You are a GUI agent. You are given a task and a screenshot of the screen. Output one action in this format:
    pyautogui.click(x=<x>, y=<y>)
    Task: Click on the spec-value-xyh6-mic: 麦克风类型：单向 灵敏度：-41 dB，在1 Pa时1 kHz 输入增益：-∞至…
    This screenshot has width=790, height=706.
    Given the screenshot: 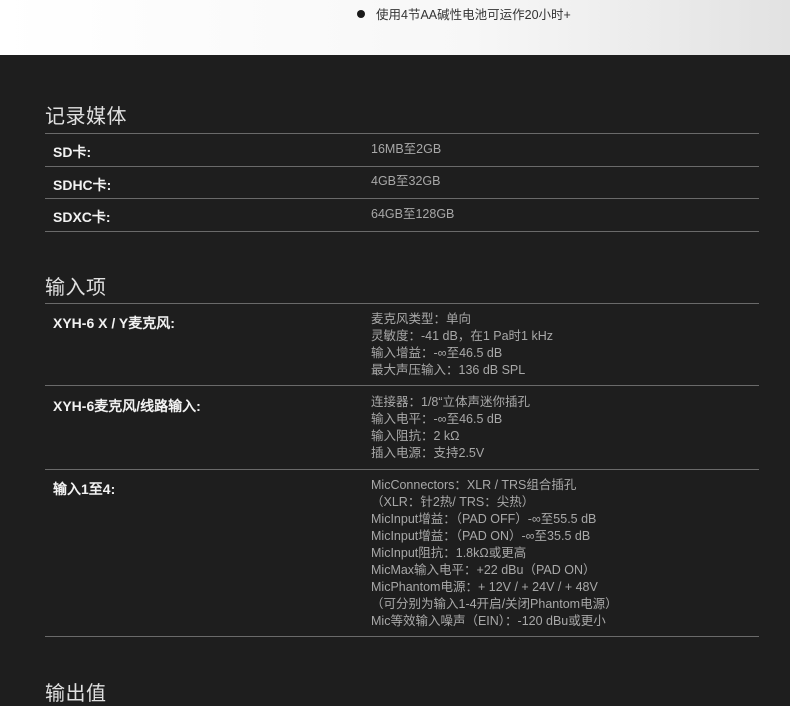 What is the action you would take?
    pyautogui.click(x=462, y=344)
    